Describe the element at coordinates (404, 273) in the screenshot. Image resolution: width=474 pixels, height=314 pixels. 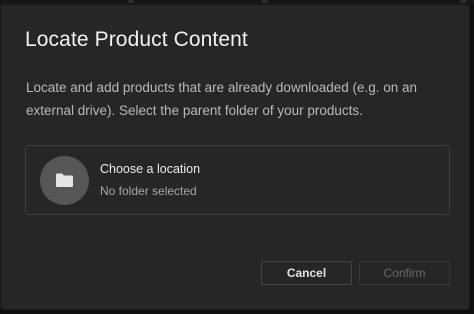
I see `confirm-button: Confirm` at that location.